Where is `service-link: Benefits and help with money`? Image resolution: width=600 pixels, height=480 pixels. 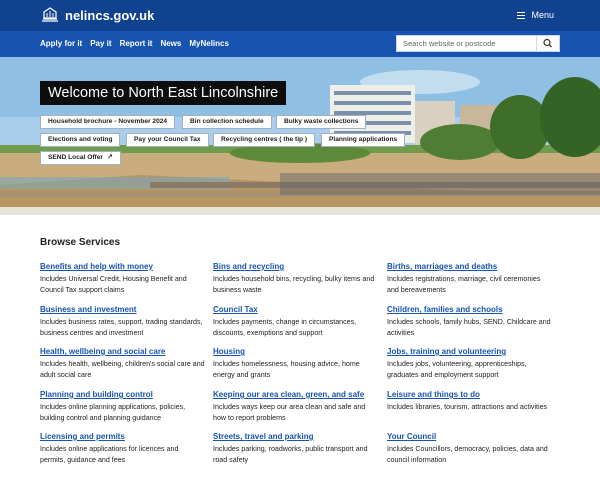 service-link: Benefits and help with money is located at coordinates (122, 267).